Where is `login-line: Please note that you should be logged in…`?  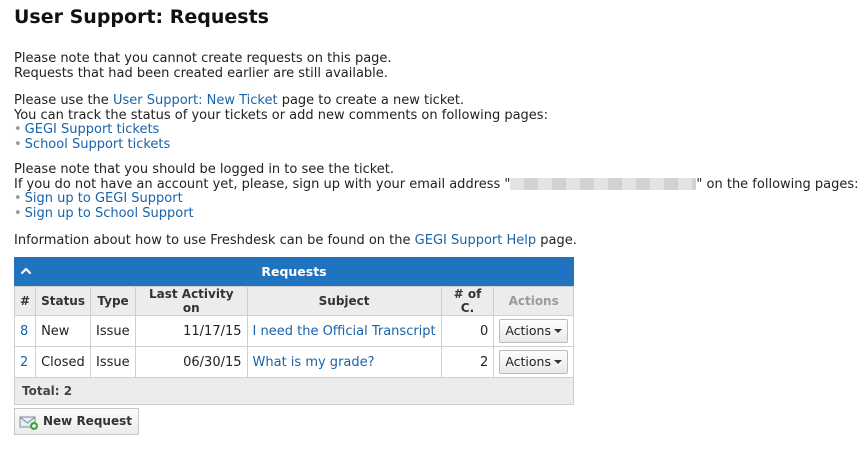 login-line: Please note that you should be logged in… is located at coordinates (204, 169).